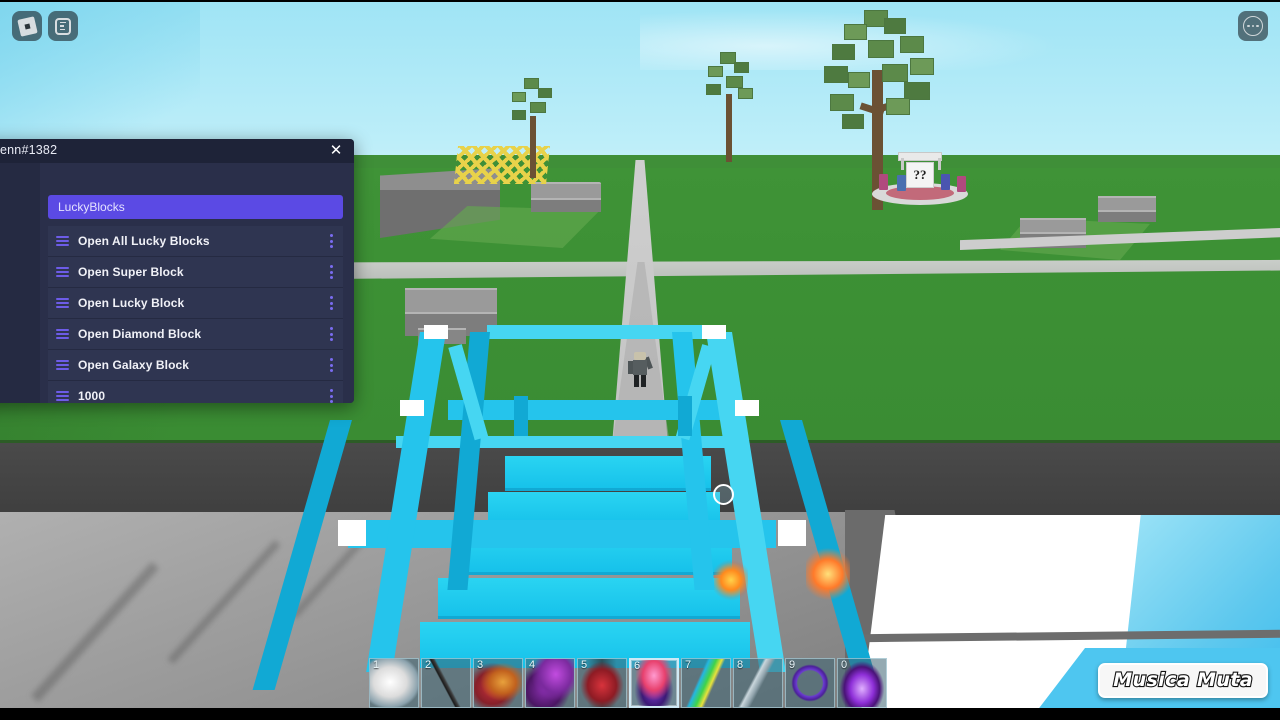  What do you see at coordinates (144, 241) in the screenshot?
I see `list-item-label: Open All Lucky Blocks` at bounding box center [144, 241].